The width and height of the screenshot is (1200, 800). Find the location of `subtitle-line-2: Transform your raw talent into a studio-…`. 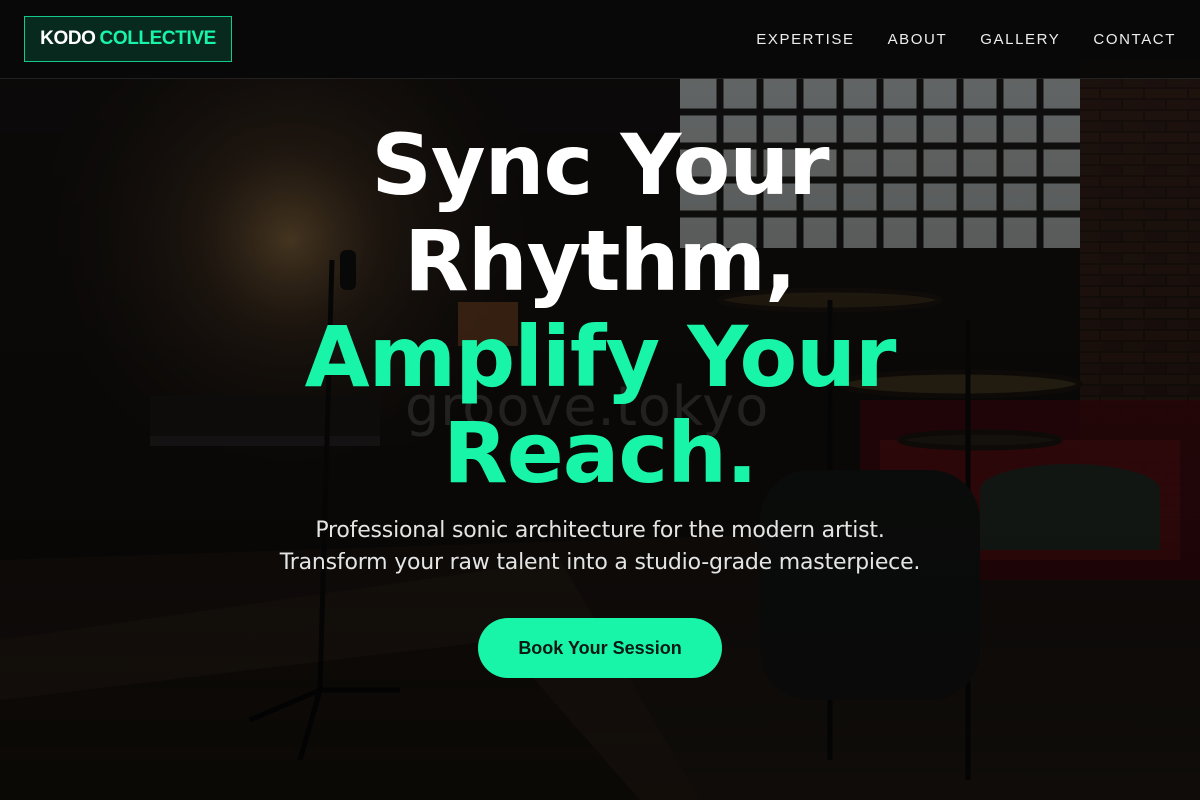

subtitle-line-2: Transform your raw talent into a studio-… is located at coordinates (600, 562).